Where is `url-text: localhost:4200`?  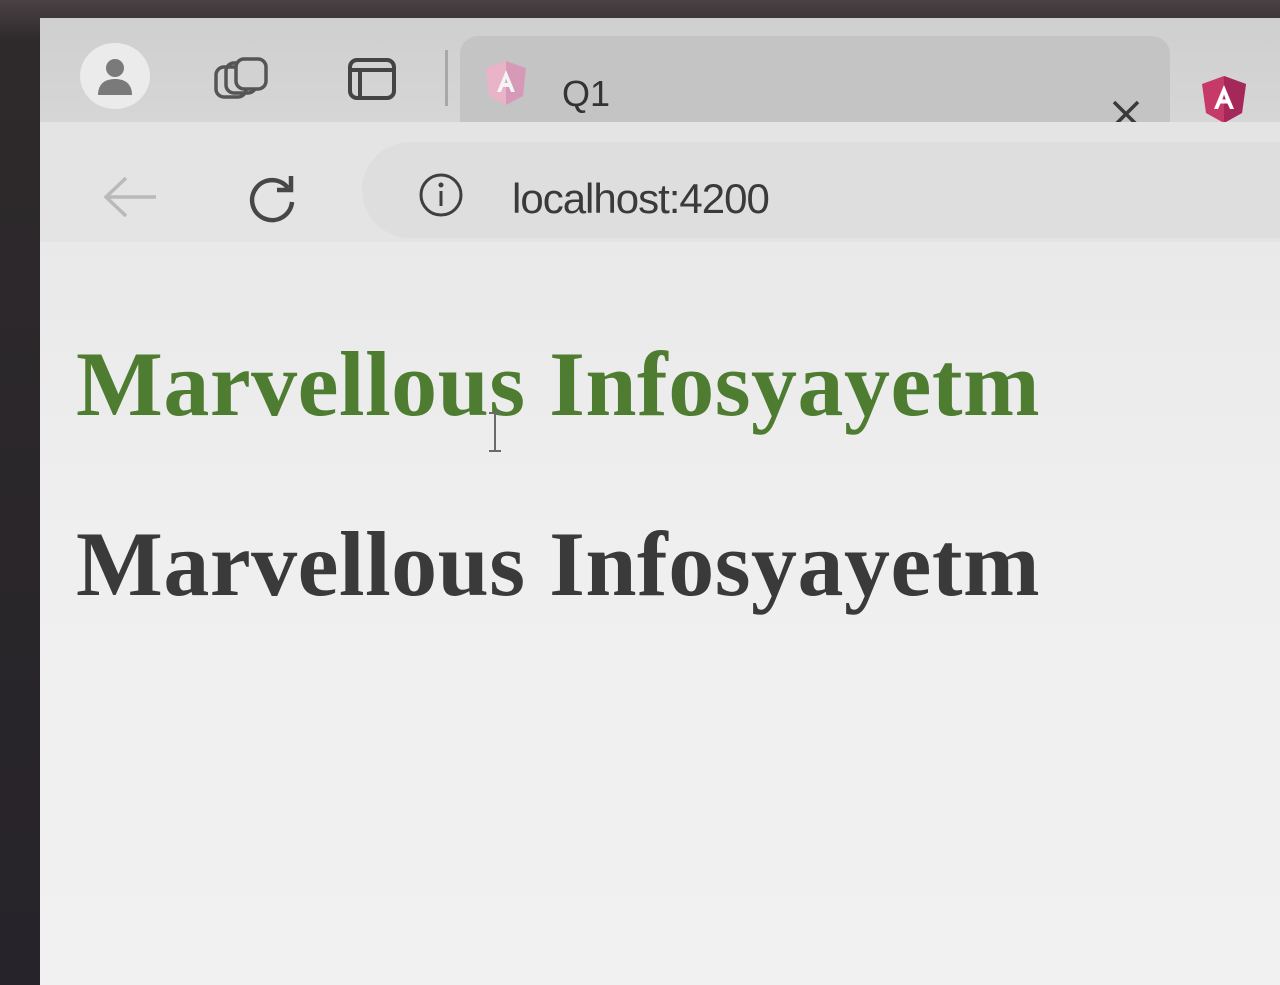
url-text: localhost:4200 is located at coordinates (641, 199).